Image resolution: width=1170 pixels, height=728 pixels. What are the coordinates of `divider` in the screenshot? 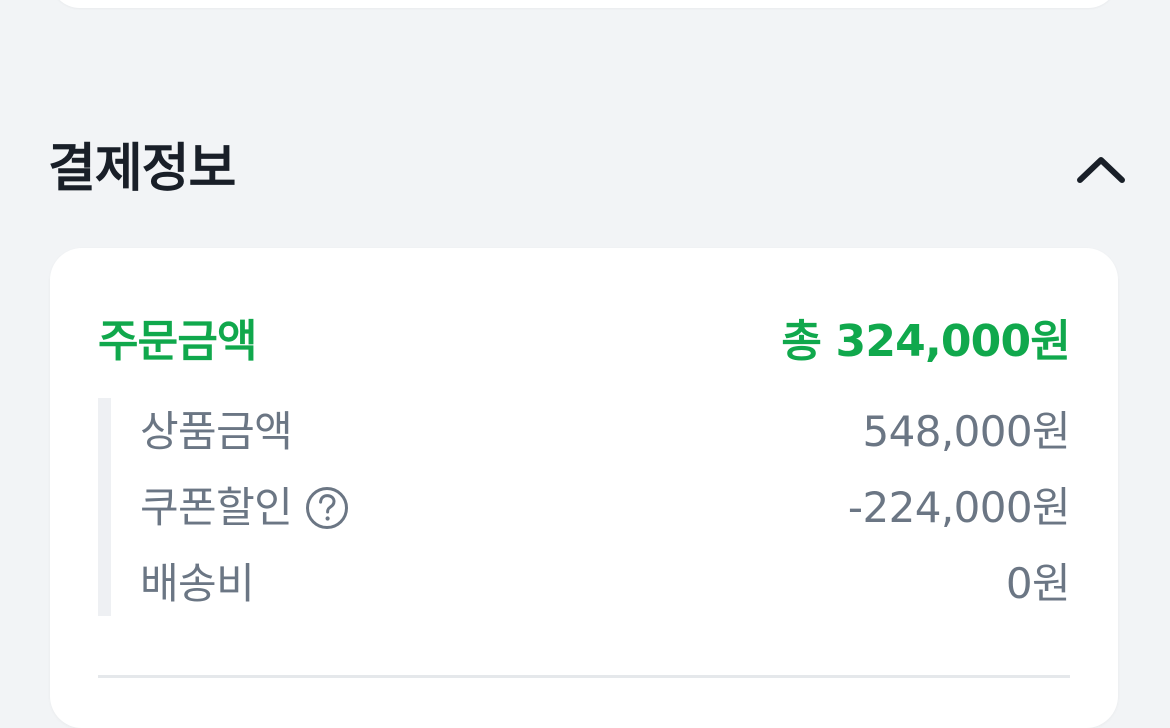 It's located at (584, 676).